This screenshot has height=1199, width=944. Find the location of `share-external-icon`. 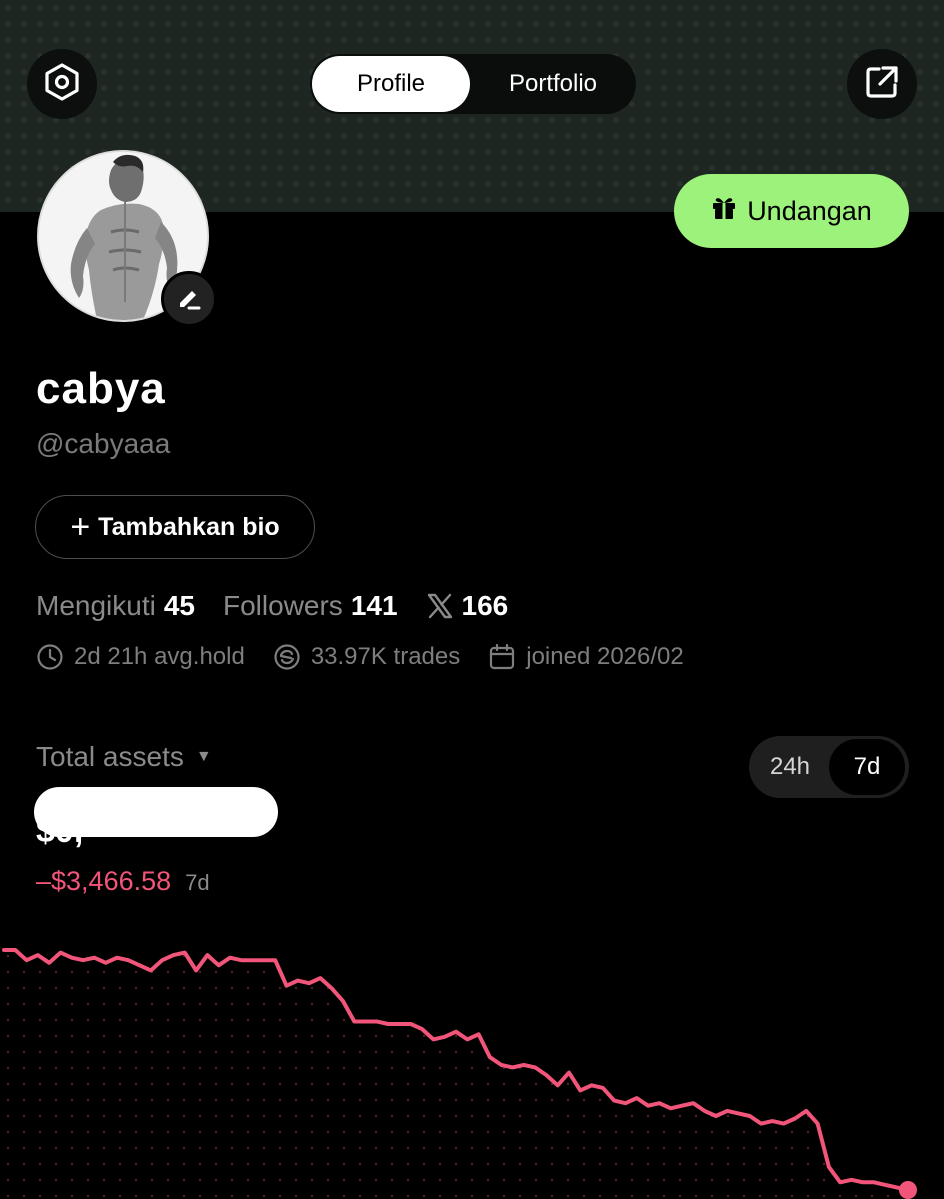

share-external-icon is located at coordinates (882, 84).